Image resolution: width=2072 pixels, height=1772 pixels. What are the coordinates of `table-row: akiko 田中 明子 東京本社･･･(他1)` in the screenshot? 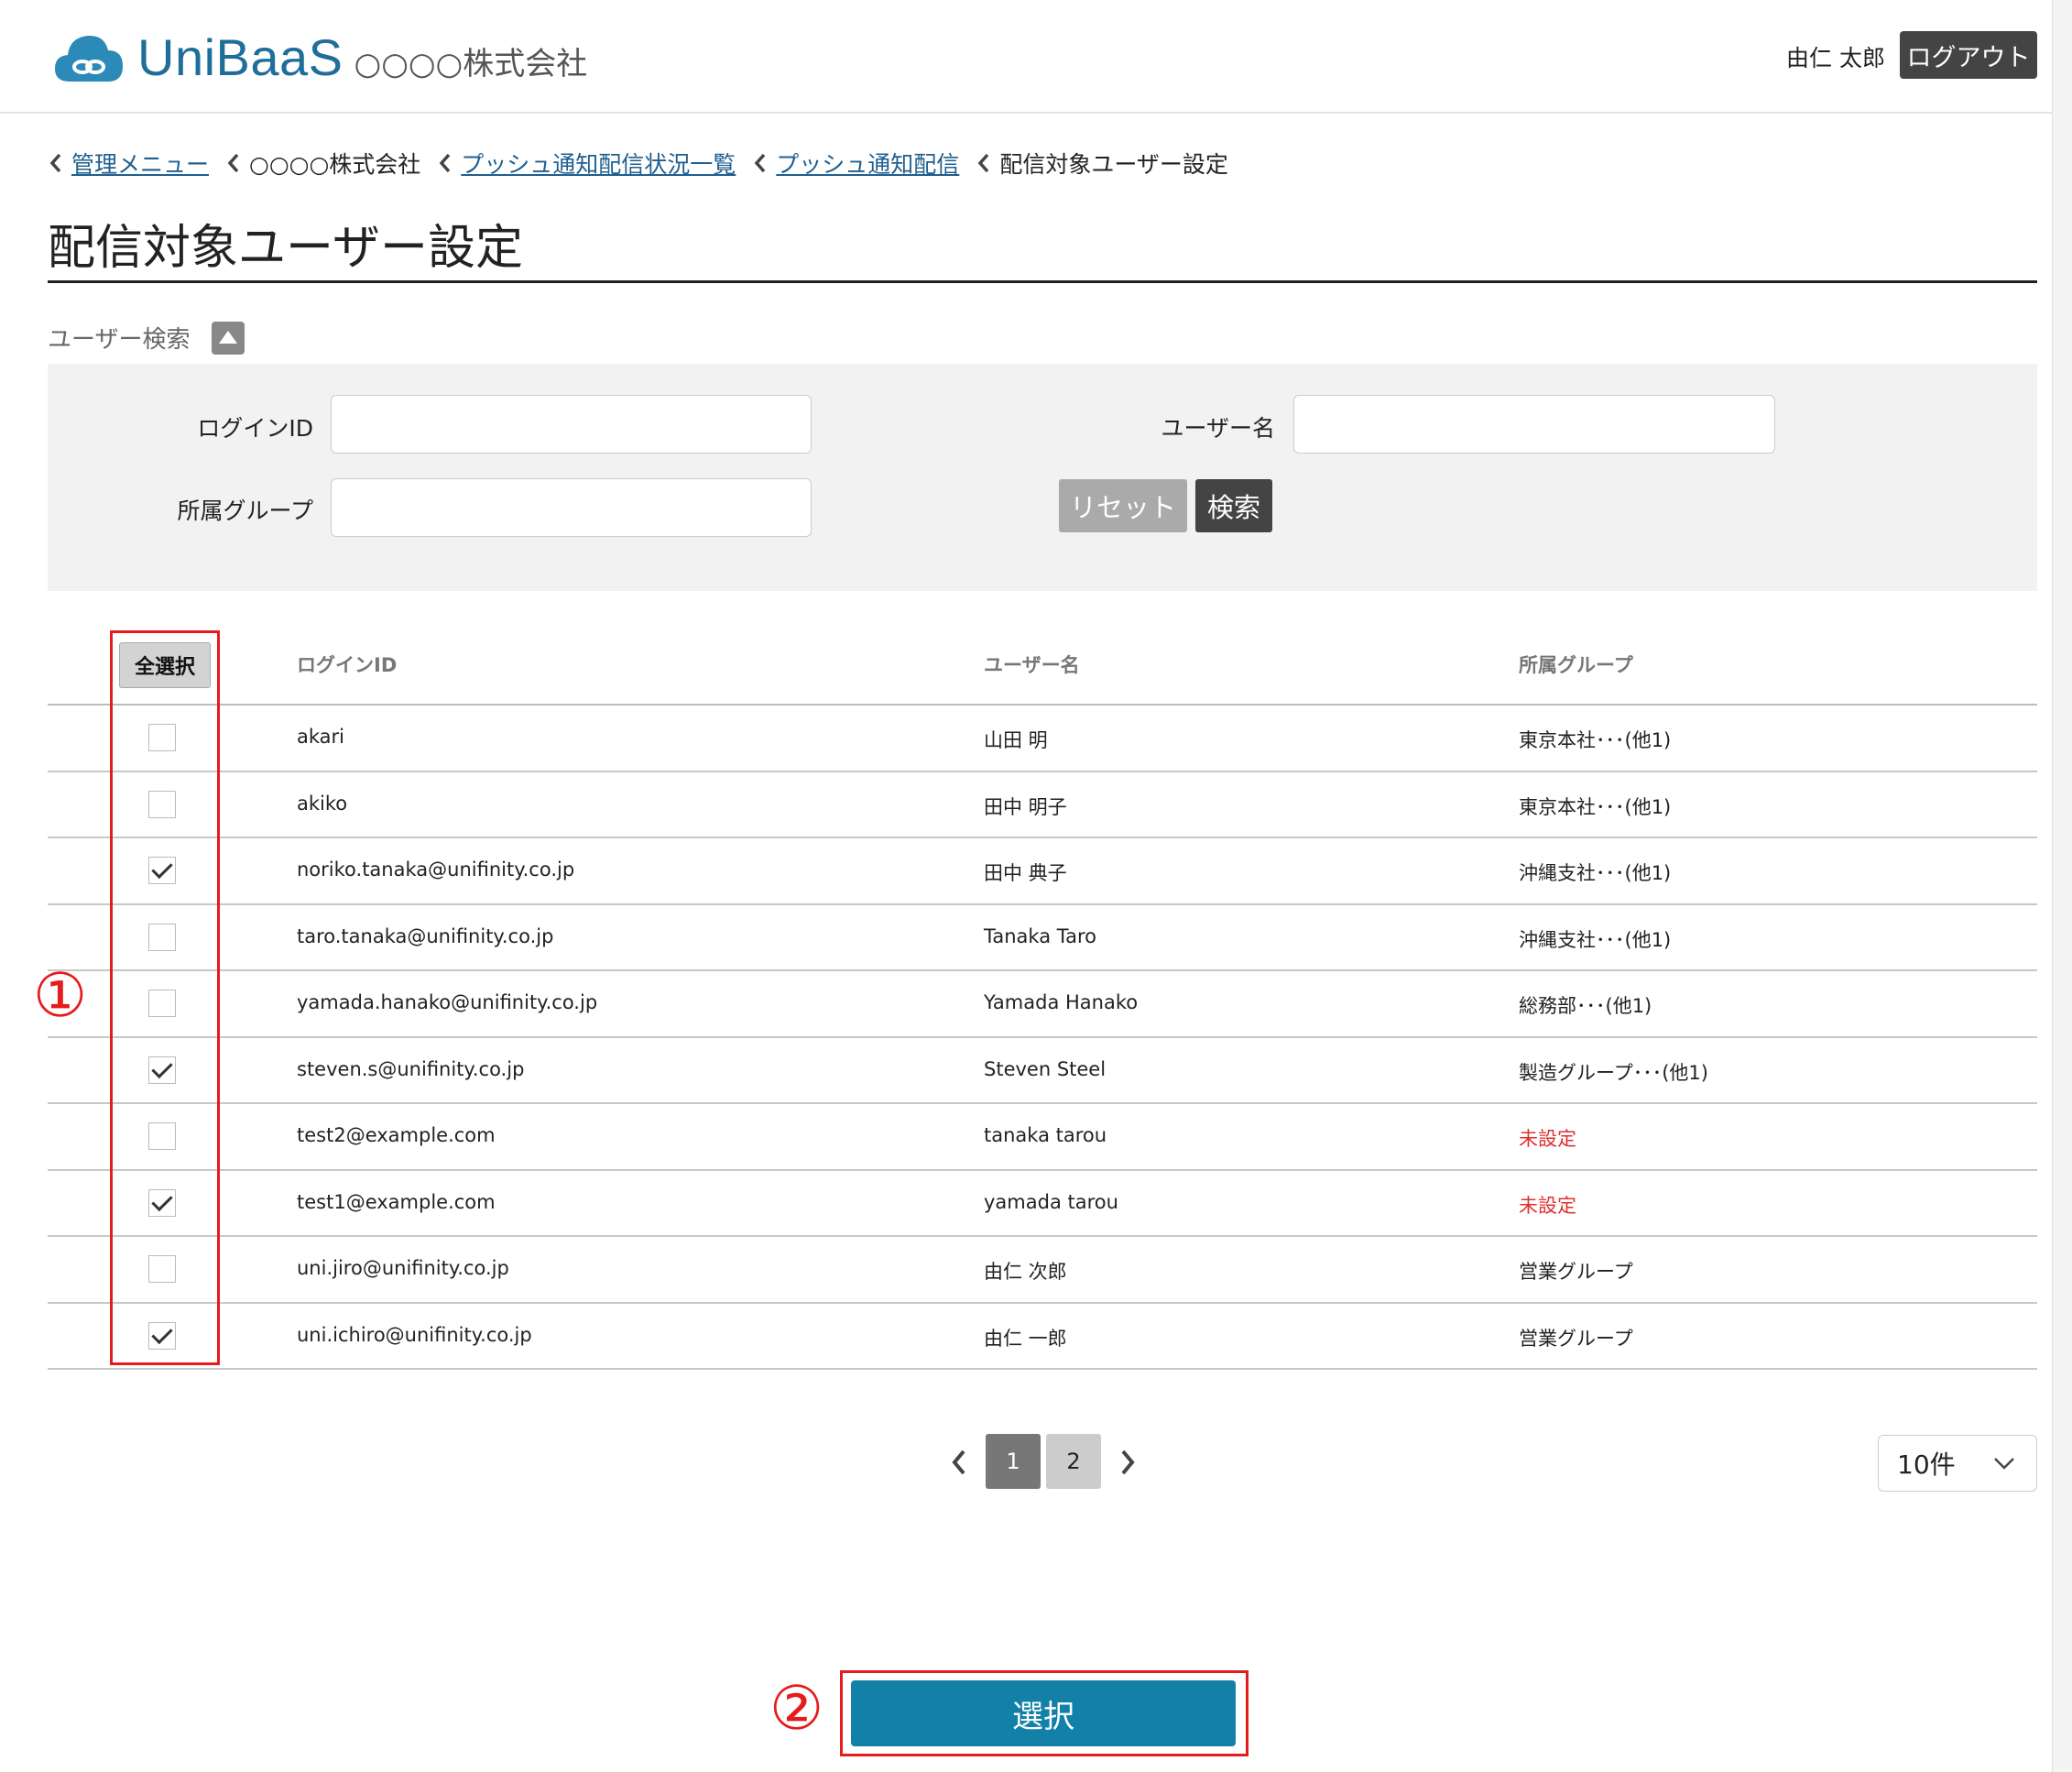 It's located at (1043, 805).